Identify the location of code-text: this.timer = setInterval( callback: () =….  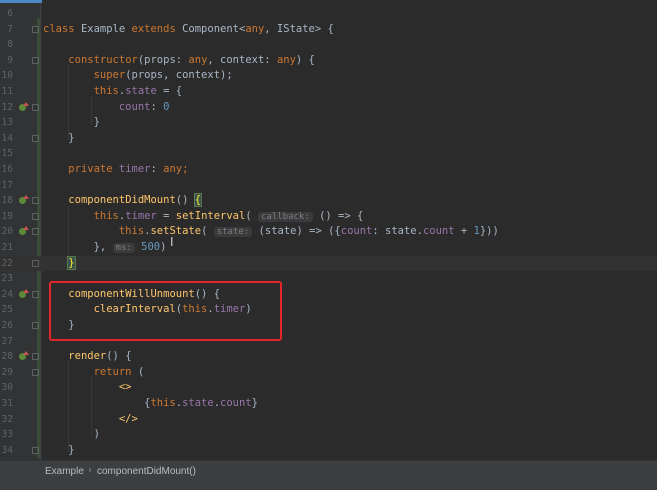
(203, 217).